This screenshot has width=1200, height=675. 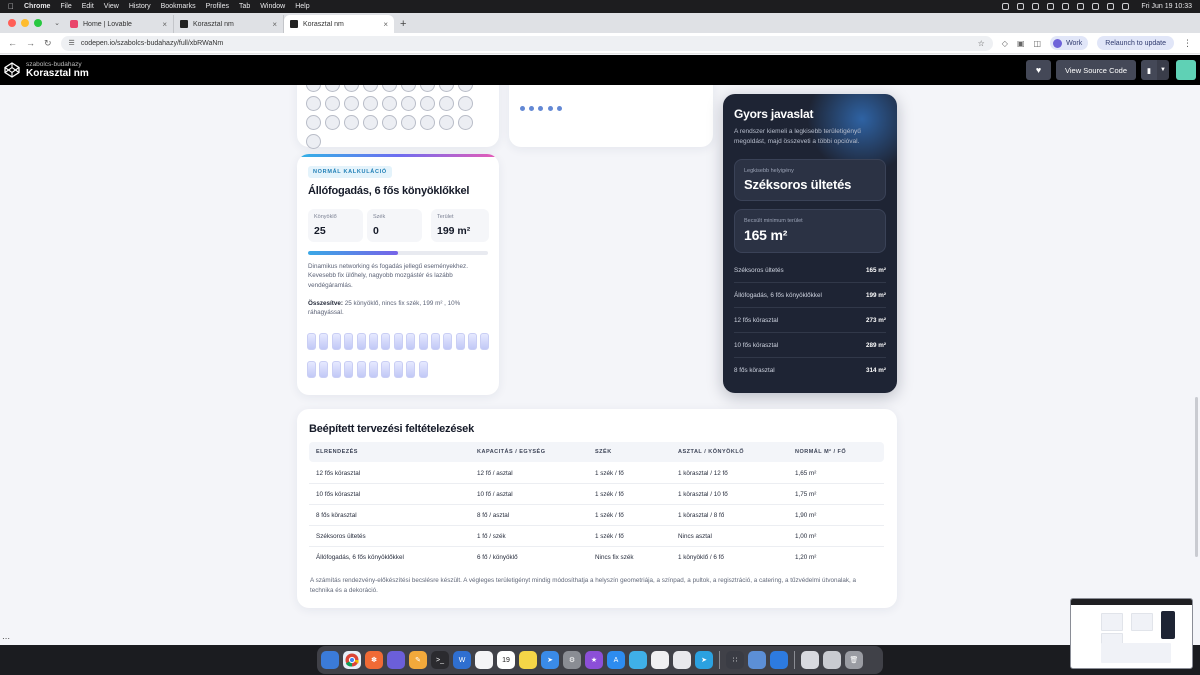 I want to click on control-center-icon, so click(x=1126, y=6).